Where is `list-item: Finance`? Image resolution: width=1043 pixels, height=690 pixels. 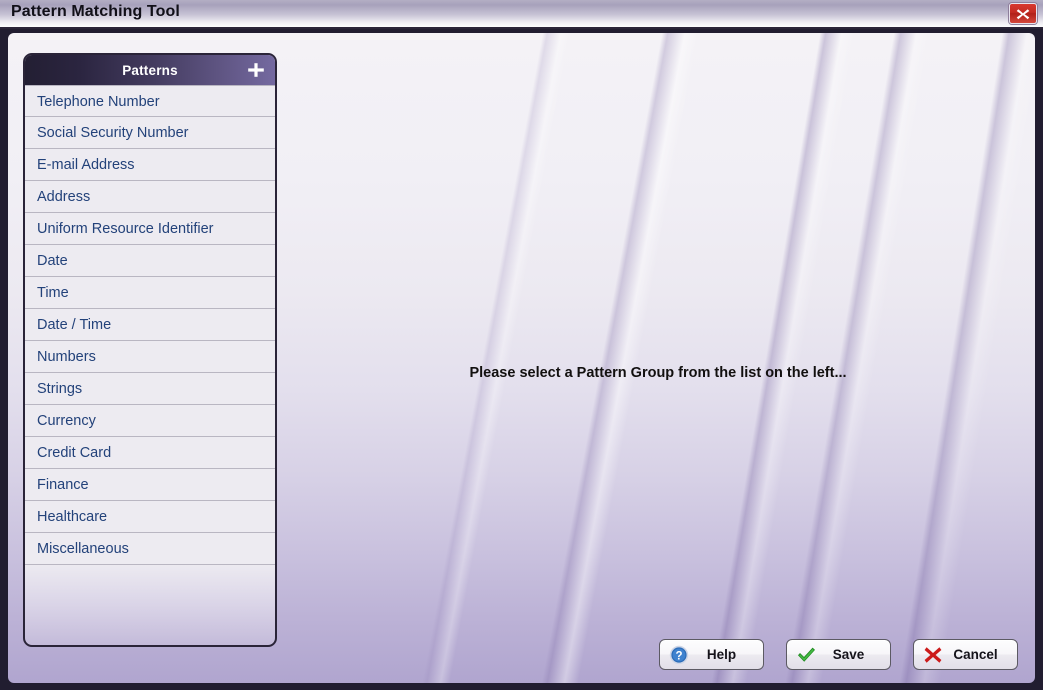
list-item: Finance is located at coordinates (150, 485).